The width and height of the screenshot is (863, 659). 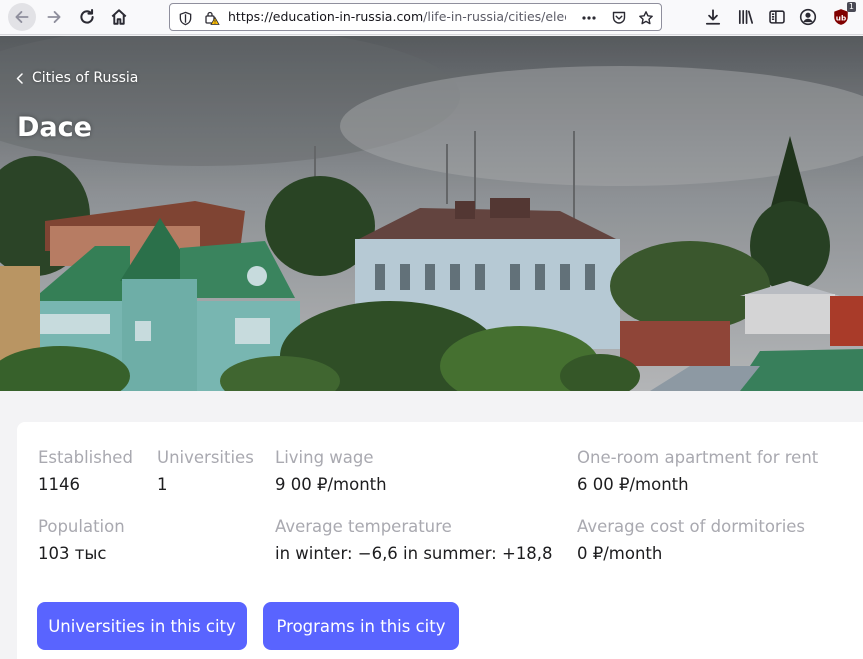 What do you see at coordinates (331, 471) in the screenshot?
I see `fact-living-wage: Living wage 9 00 ₽/month` at bounding box center [331, 471].